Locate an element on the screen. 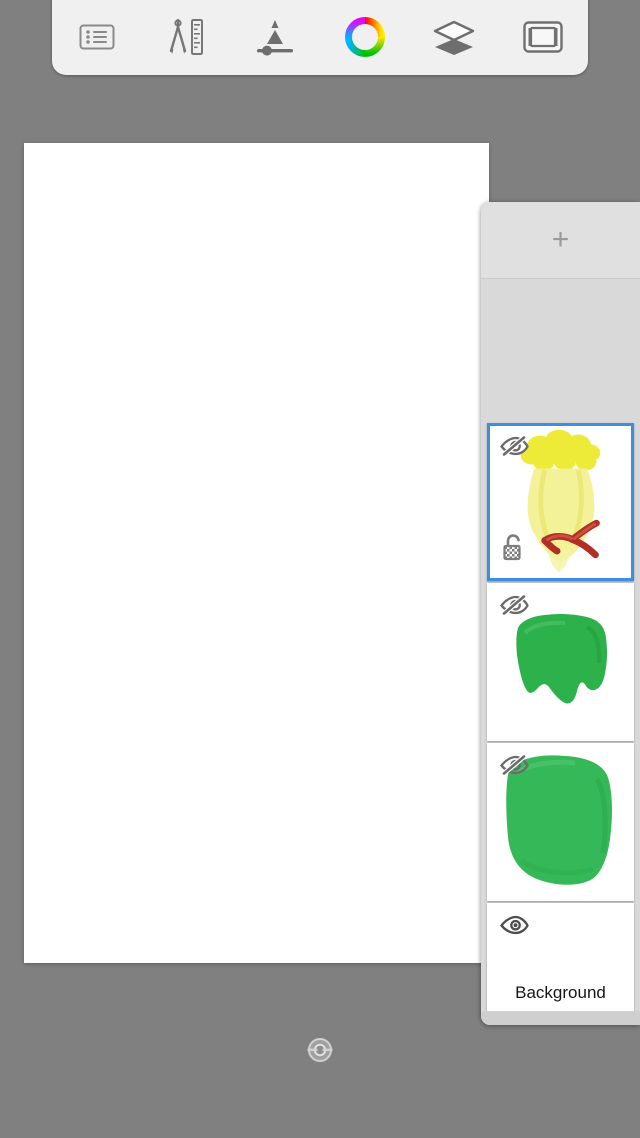 This screenshot has height=1138, width=640. canvas-frame-icon is located at coordinates (543, 37).